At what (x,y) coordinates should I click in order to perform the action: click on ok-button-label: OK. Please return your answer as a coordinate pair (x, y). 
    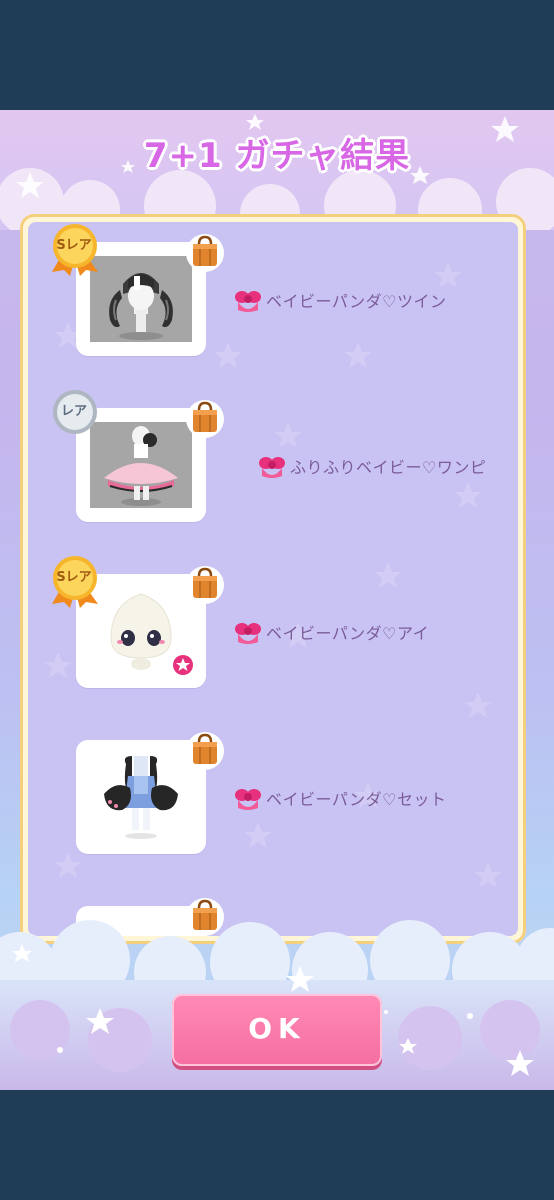
    Looking at the image, I should click on (277, 1028).